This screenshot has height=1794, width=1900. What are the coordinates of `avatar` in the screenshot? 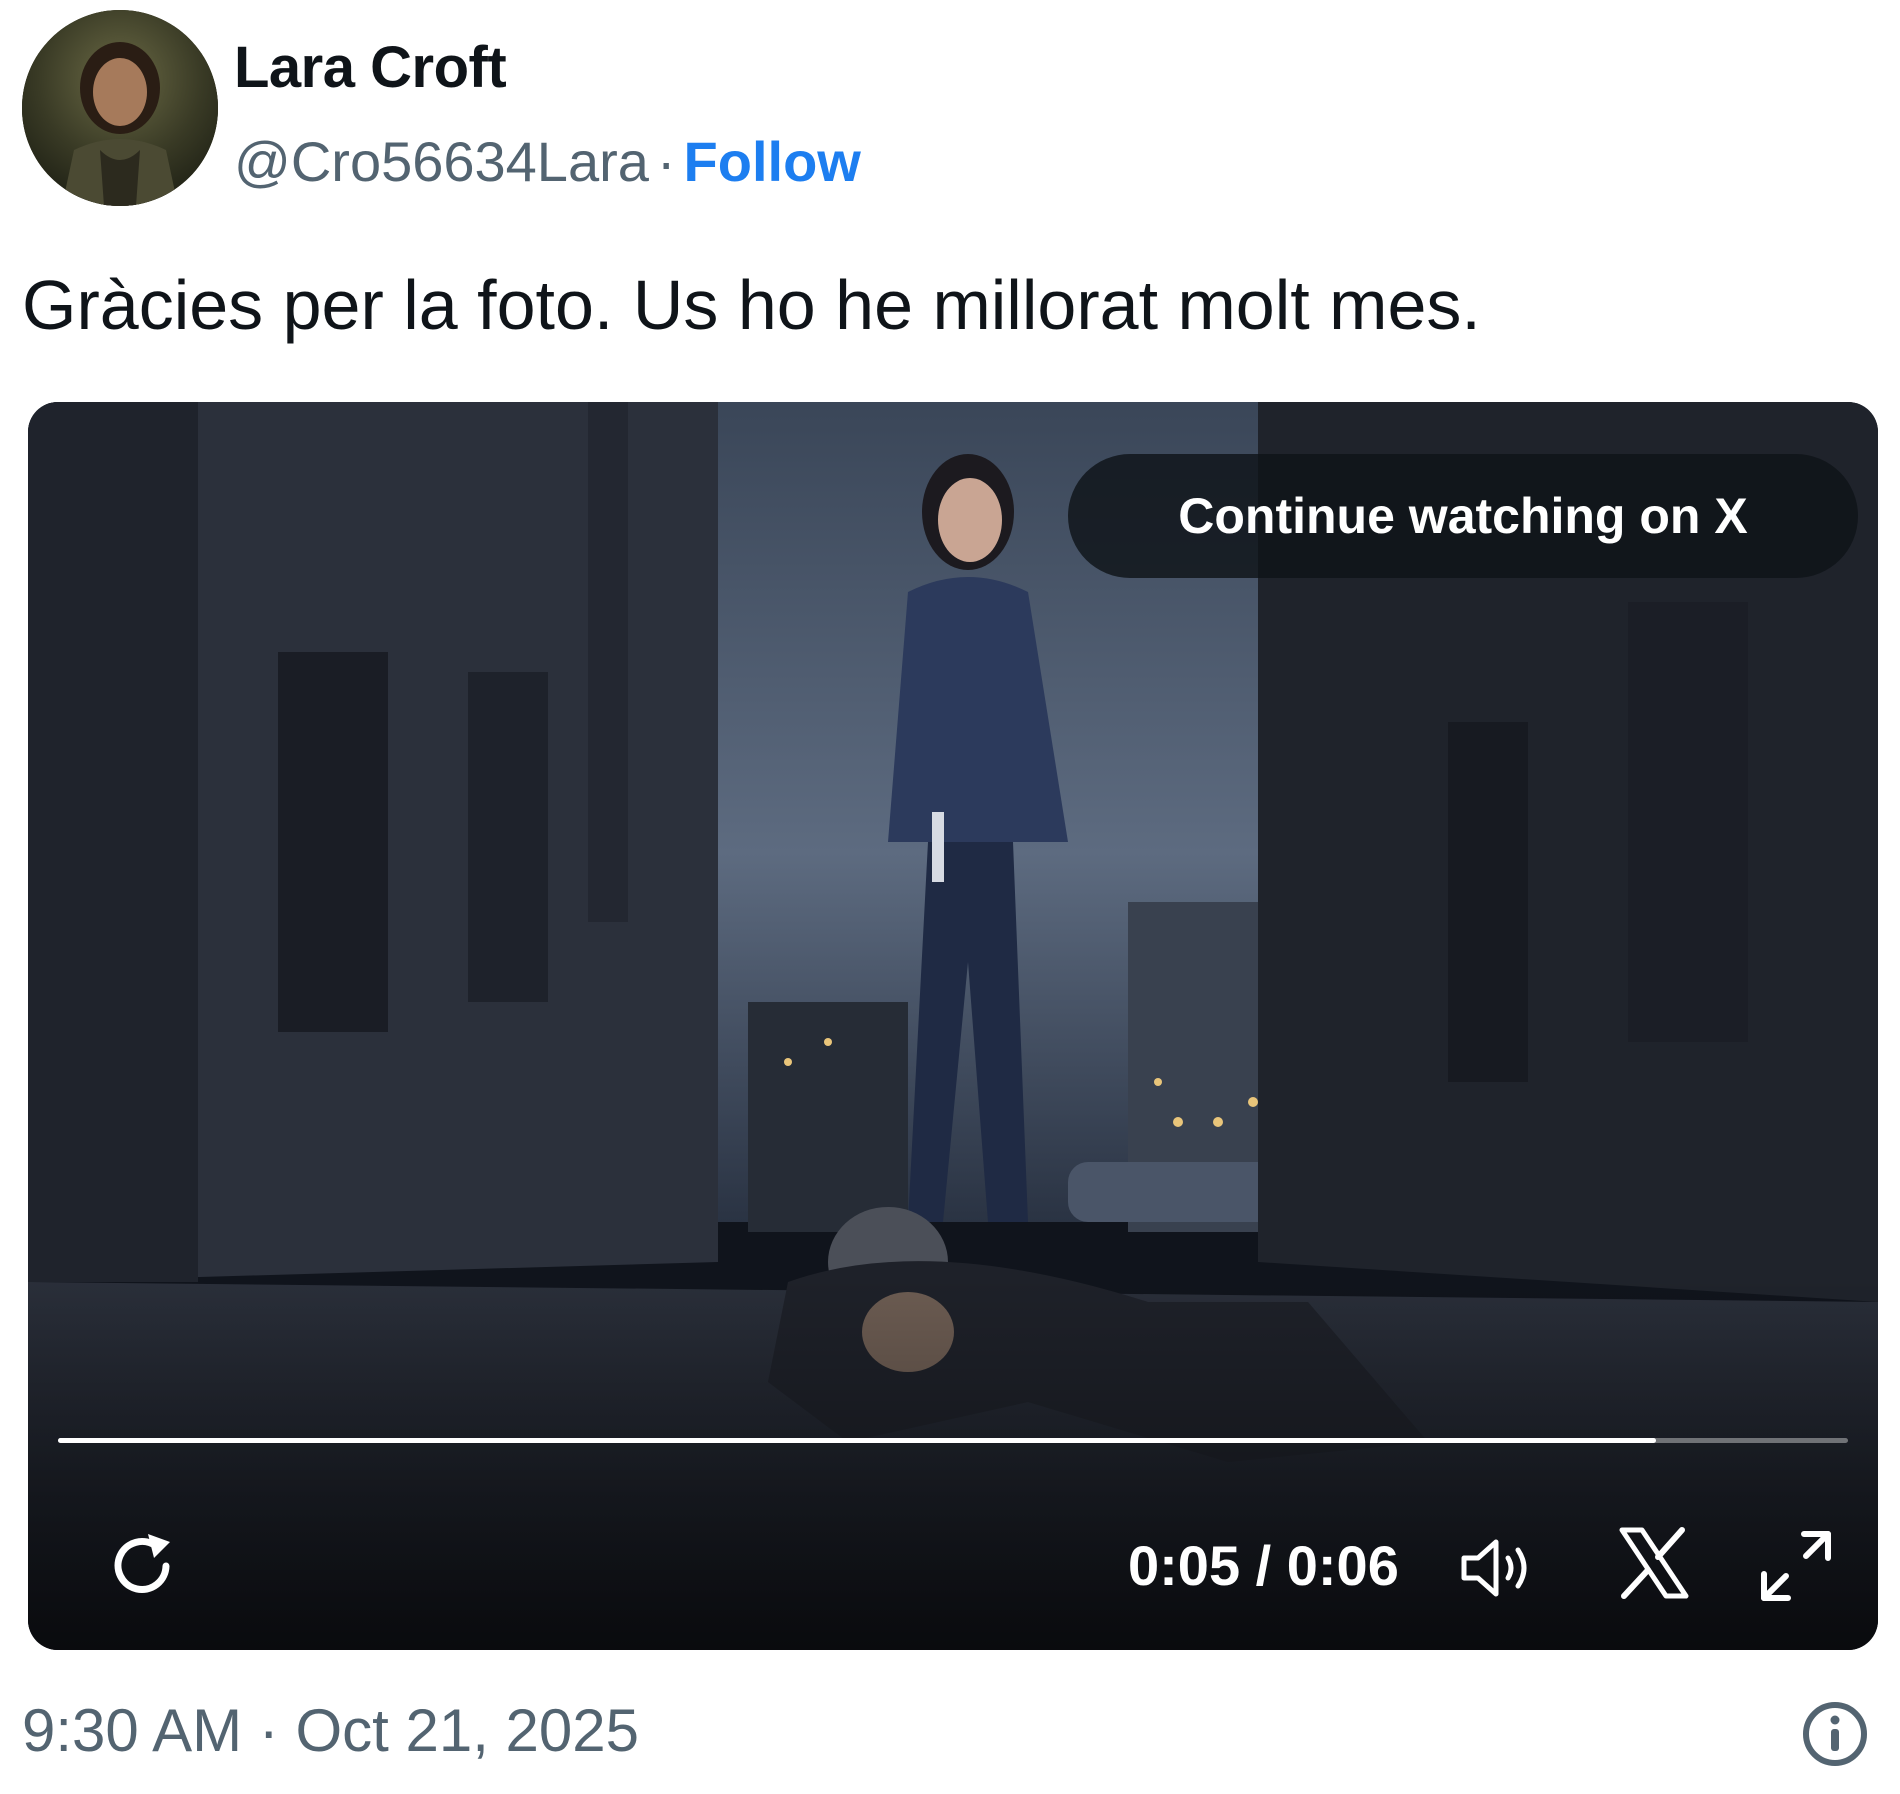 It's located at (120, 108).